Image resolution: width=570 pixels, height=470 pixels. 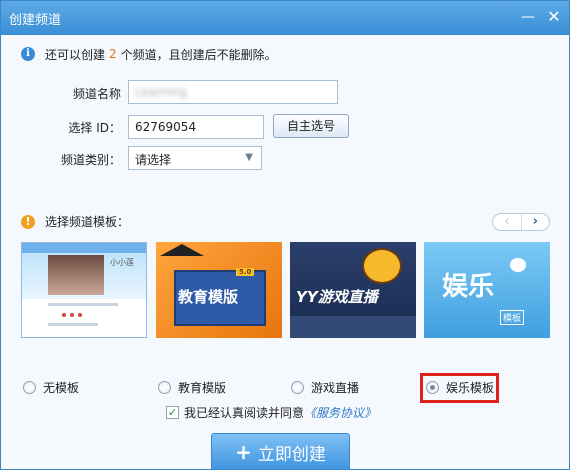 I want to click on template-thumb-game: YY游戏直播, so click(x=353, y=290).